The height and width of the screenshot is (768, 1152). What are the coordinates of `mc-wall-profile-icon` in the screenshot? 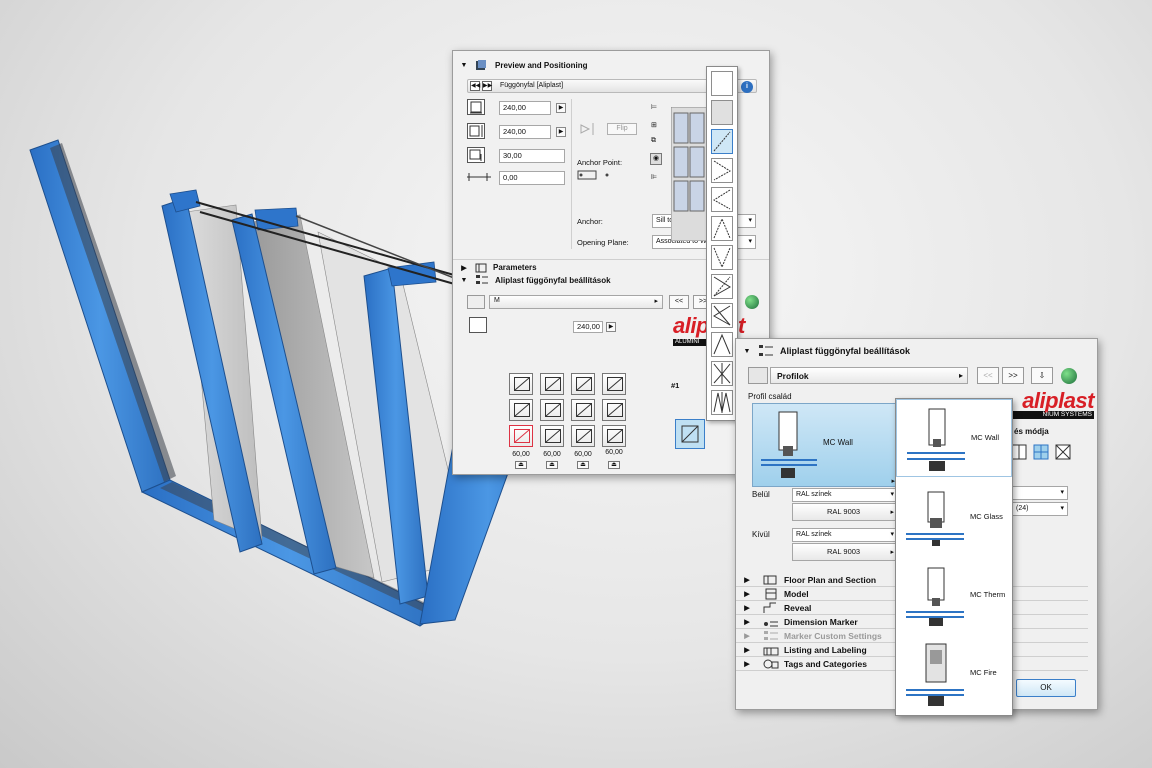 It's located at (789, 444).